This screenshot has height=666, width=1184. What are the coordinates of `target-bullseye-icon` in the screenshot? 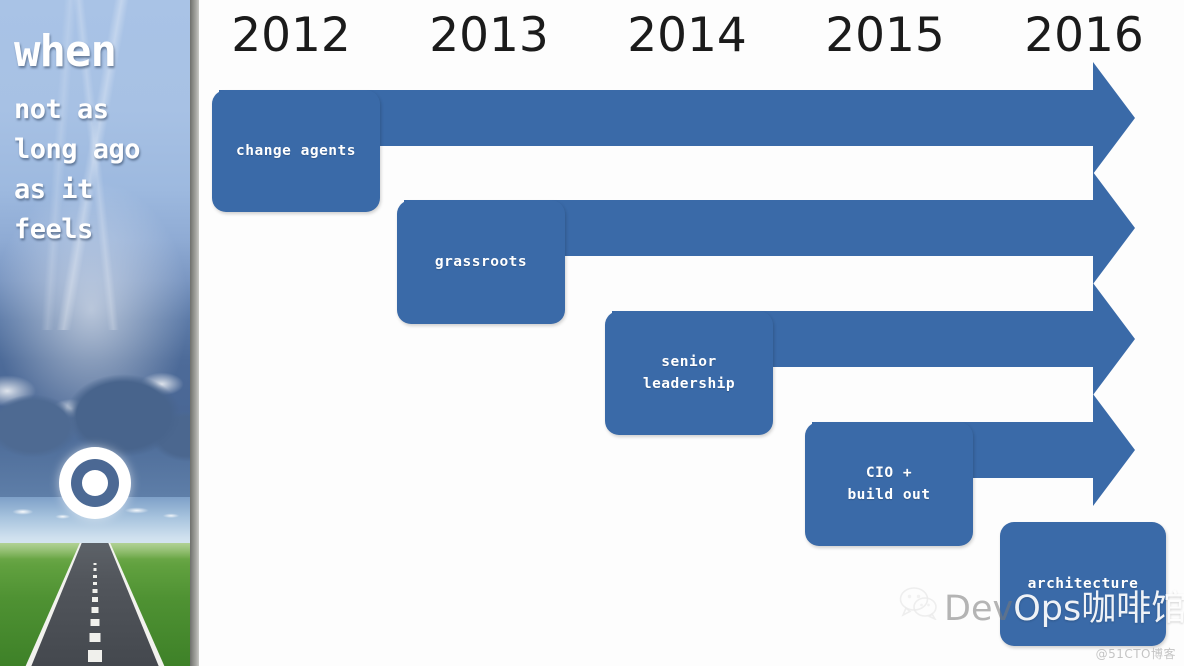 It's located at (95, 483).